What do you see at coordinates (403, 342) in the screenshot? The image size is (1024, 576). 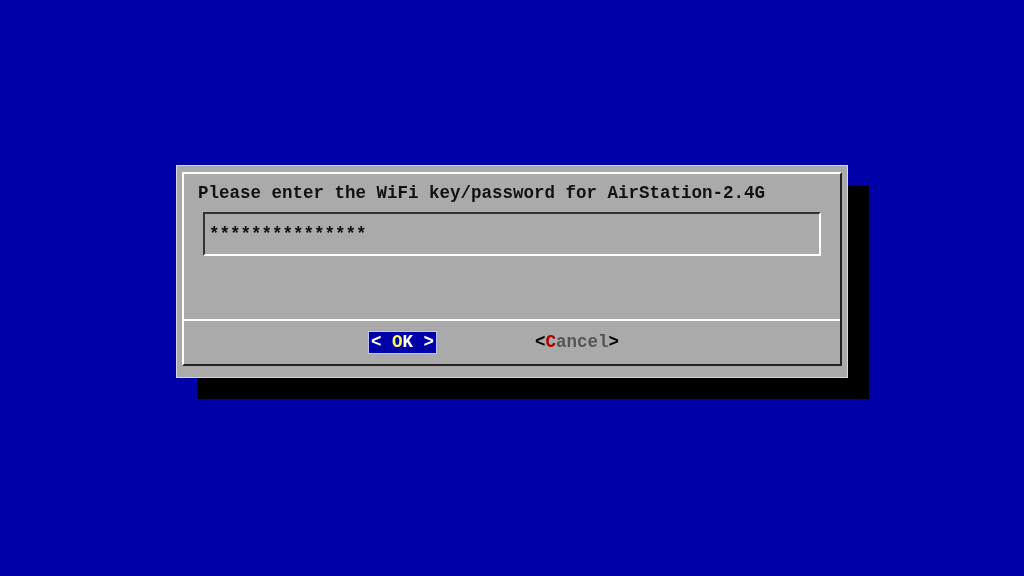 I see `ok-button: < OK >` at bounding box center [403, 342].